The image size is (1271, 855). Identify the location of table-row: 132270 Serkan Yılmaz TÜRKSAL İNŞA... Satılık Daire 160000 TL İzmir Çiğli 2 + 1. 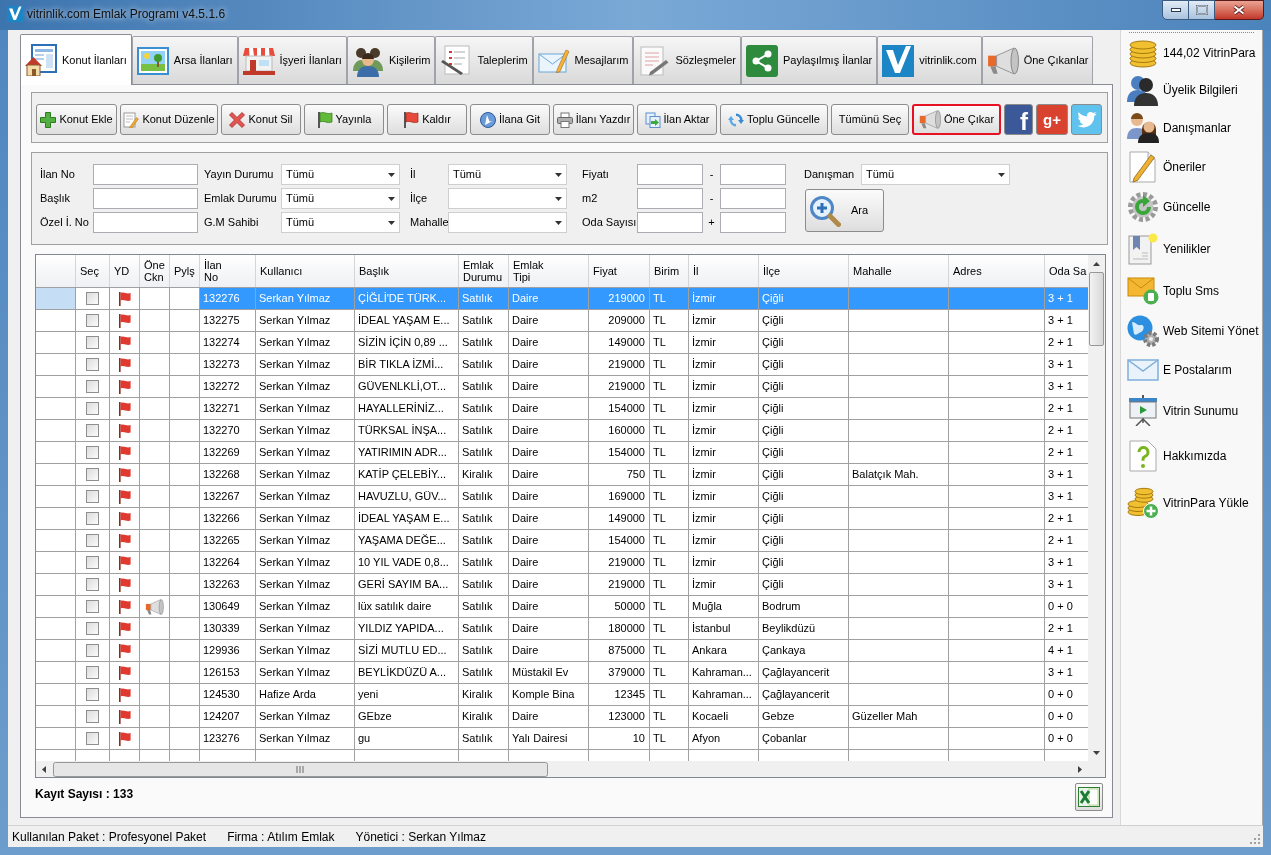
(562, 431).